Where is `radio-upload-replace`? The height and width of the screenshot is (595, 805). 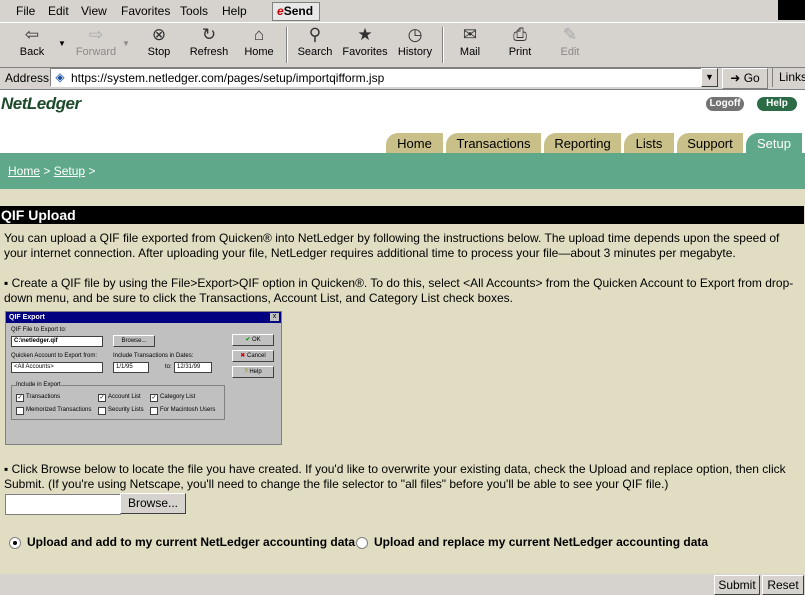 radio-upload-replace is located at coordinates (362, 543).